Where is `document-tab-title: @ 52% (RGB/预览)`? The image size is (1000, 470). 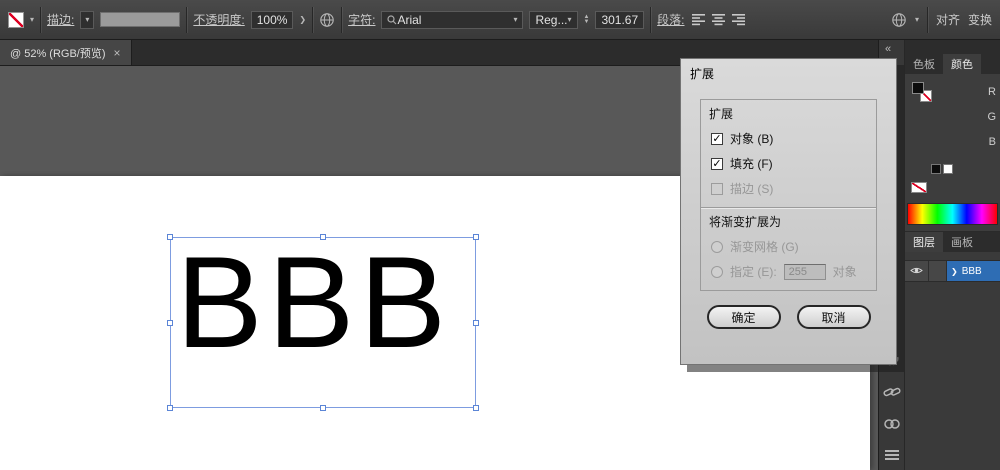
document-tab-title: @ 52% (RGB/预览) is located at coordinates (58, 53).